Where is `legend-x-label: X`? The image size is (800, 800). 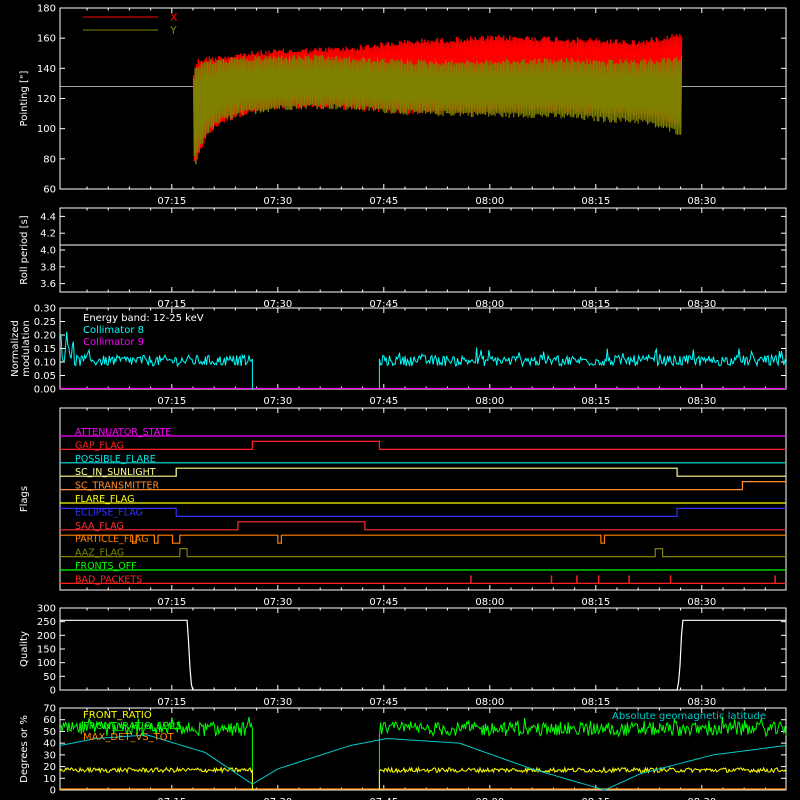
legend-x-label: X is located at coordinates (174, 17).